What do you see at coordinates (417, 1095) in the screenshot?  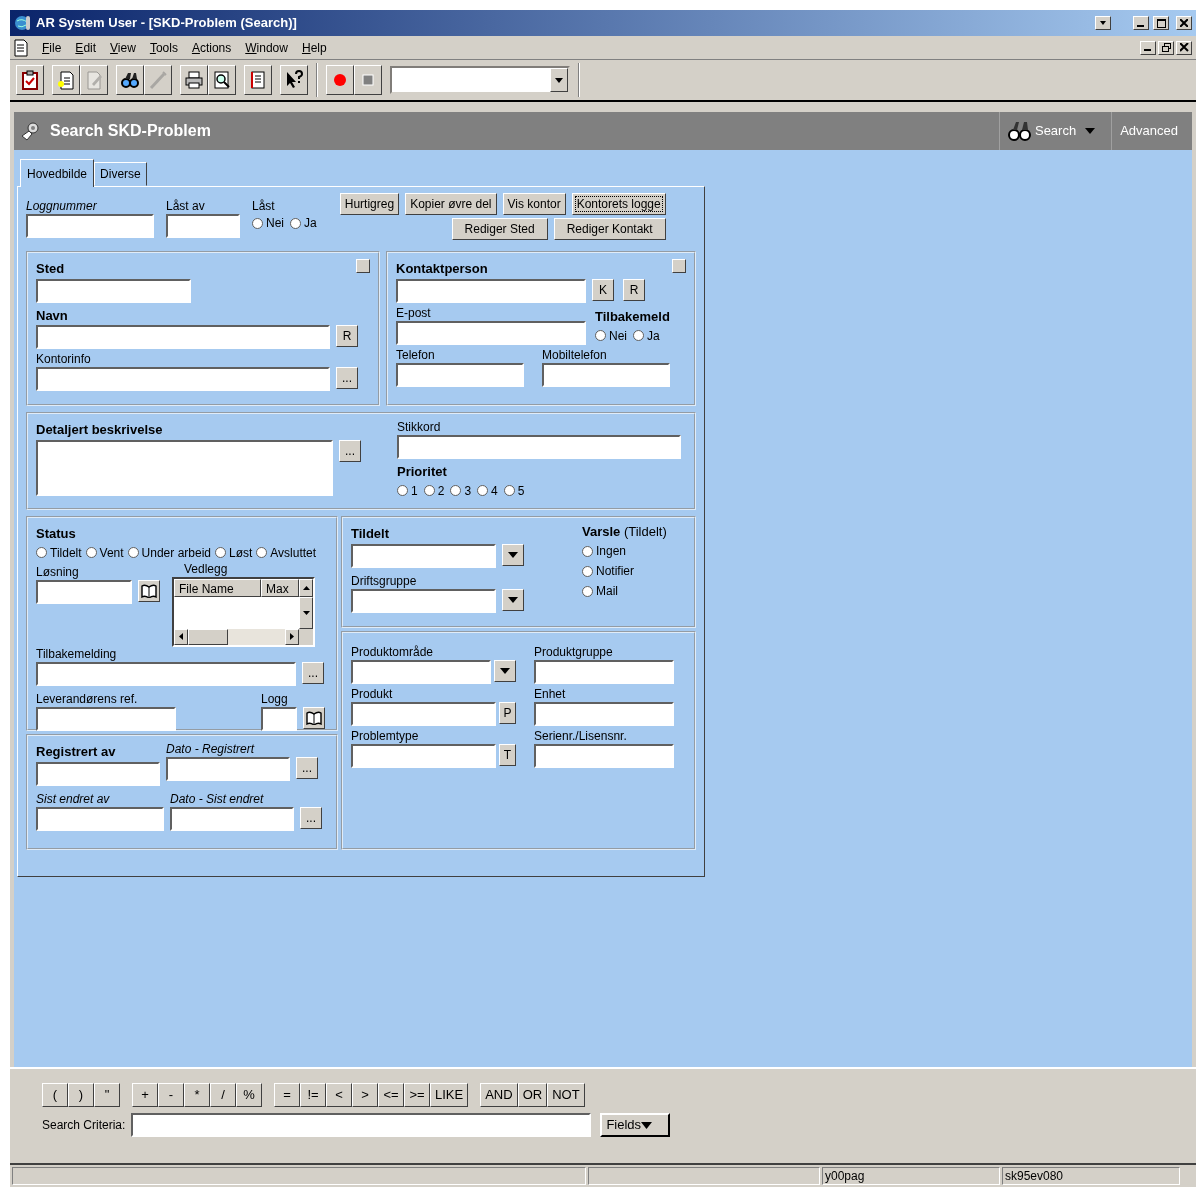 I see `operator-button: >=` at bounding box center [417, 1095].